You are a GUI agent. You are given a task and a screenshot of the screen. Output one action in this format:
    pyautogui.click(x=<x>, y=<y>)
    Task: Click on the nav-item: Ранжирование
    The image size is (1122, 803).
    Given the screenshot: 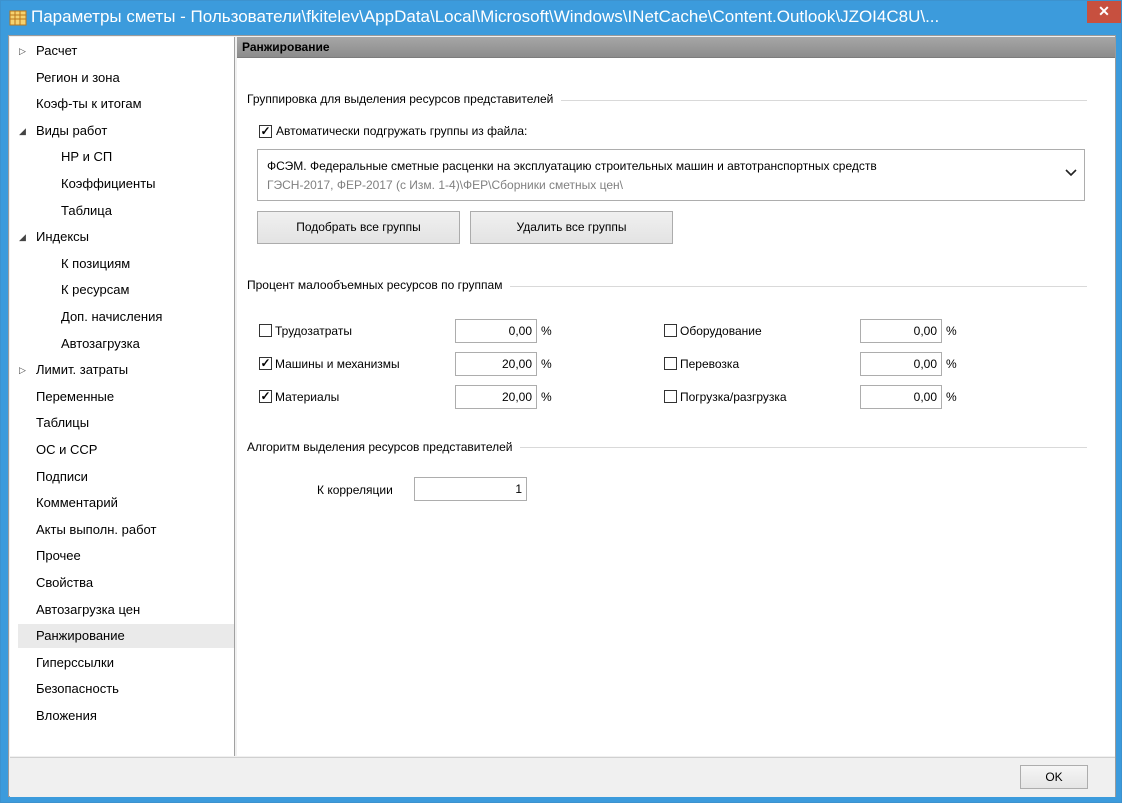 What is the action you would take?
    pyautogui.click(x=126, y=636)
    